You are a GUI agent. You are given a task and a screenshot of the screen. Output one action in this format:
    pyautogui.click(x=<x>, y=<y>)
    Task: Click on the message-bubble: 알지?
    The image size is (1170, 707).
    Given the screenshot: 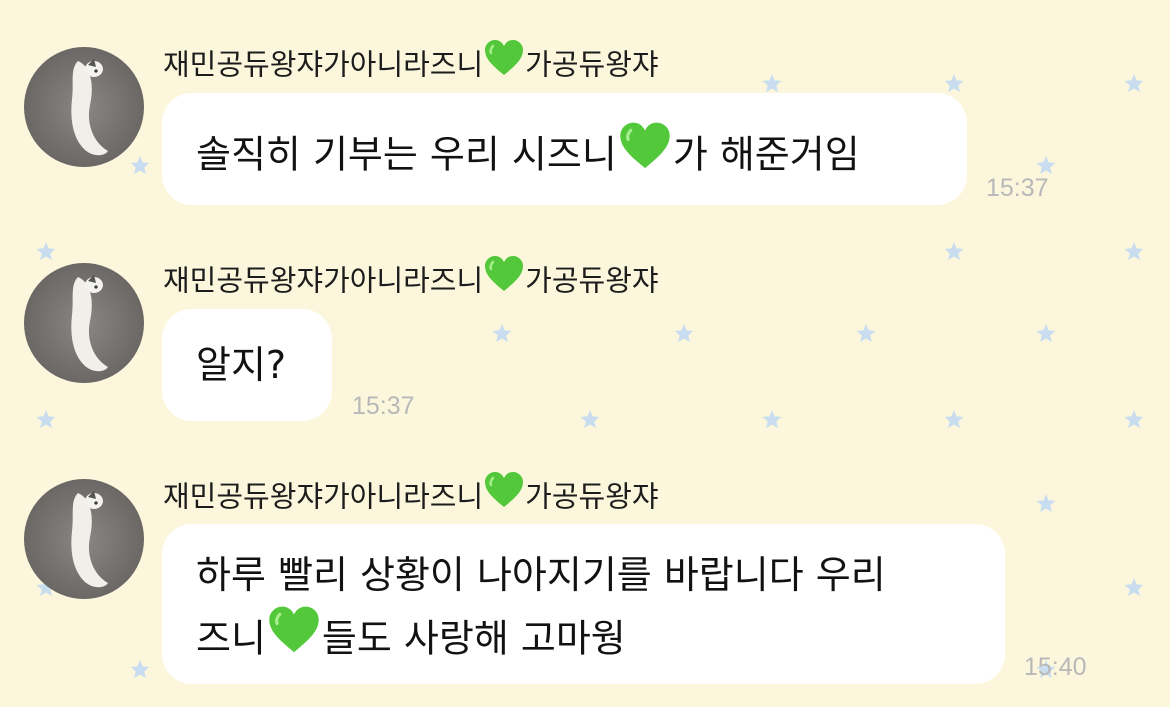 What is the action you would take?
    pyautogui.click(x=247, y=365)
    